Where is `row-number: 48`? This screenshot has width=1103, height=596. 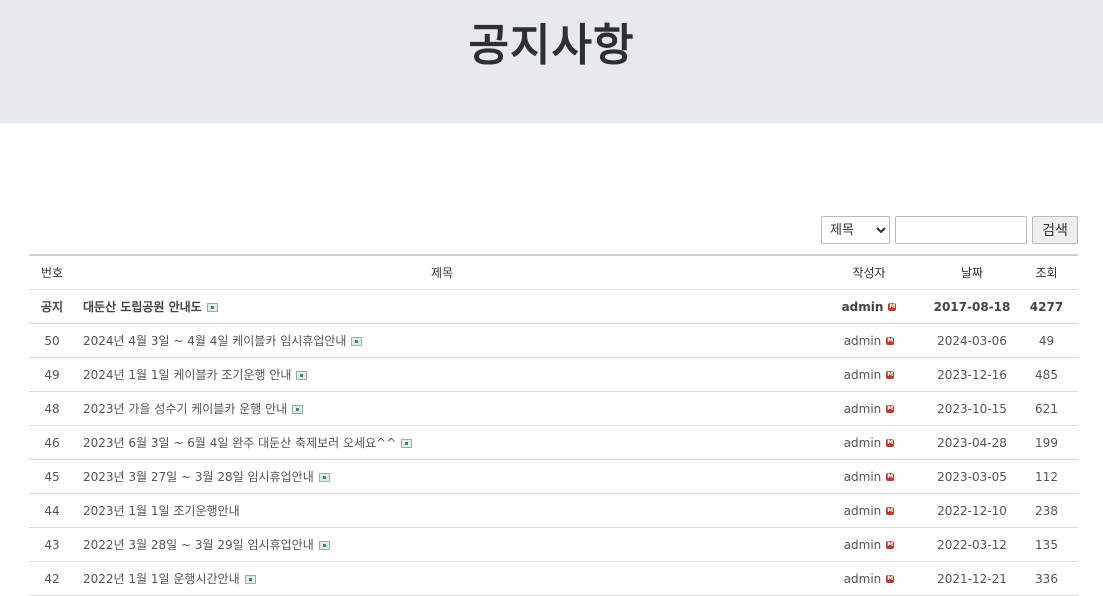
row-number: 48 is located at coordinates (52, 408).